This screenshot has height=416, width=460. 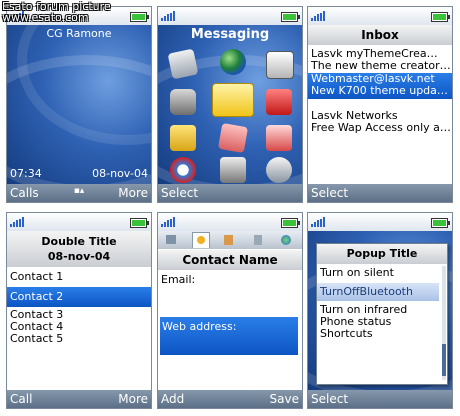 What do you see at coordinates (183, 170) in the screenshot?
I see `sync-icon` at bounding box center [183, 170].